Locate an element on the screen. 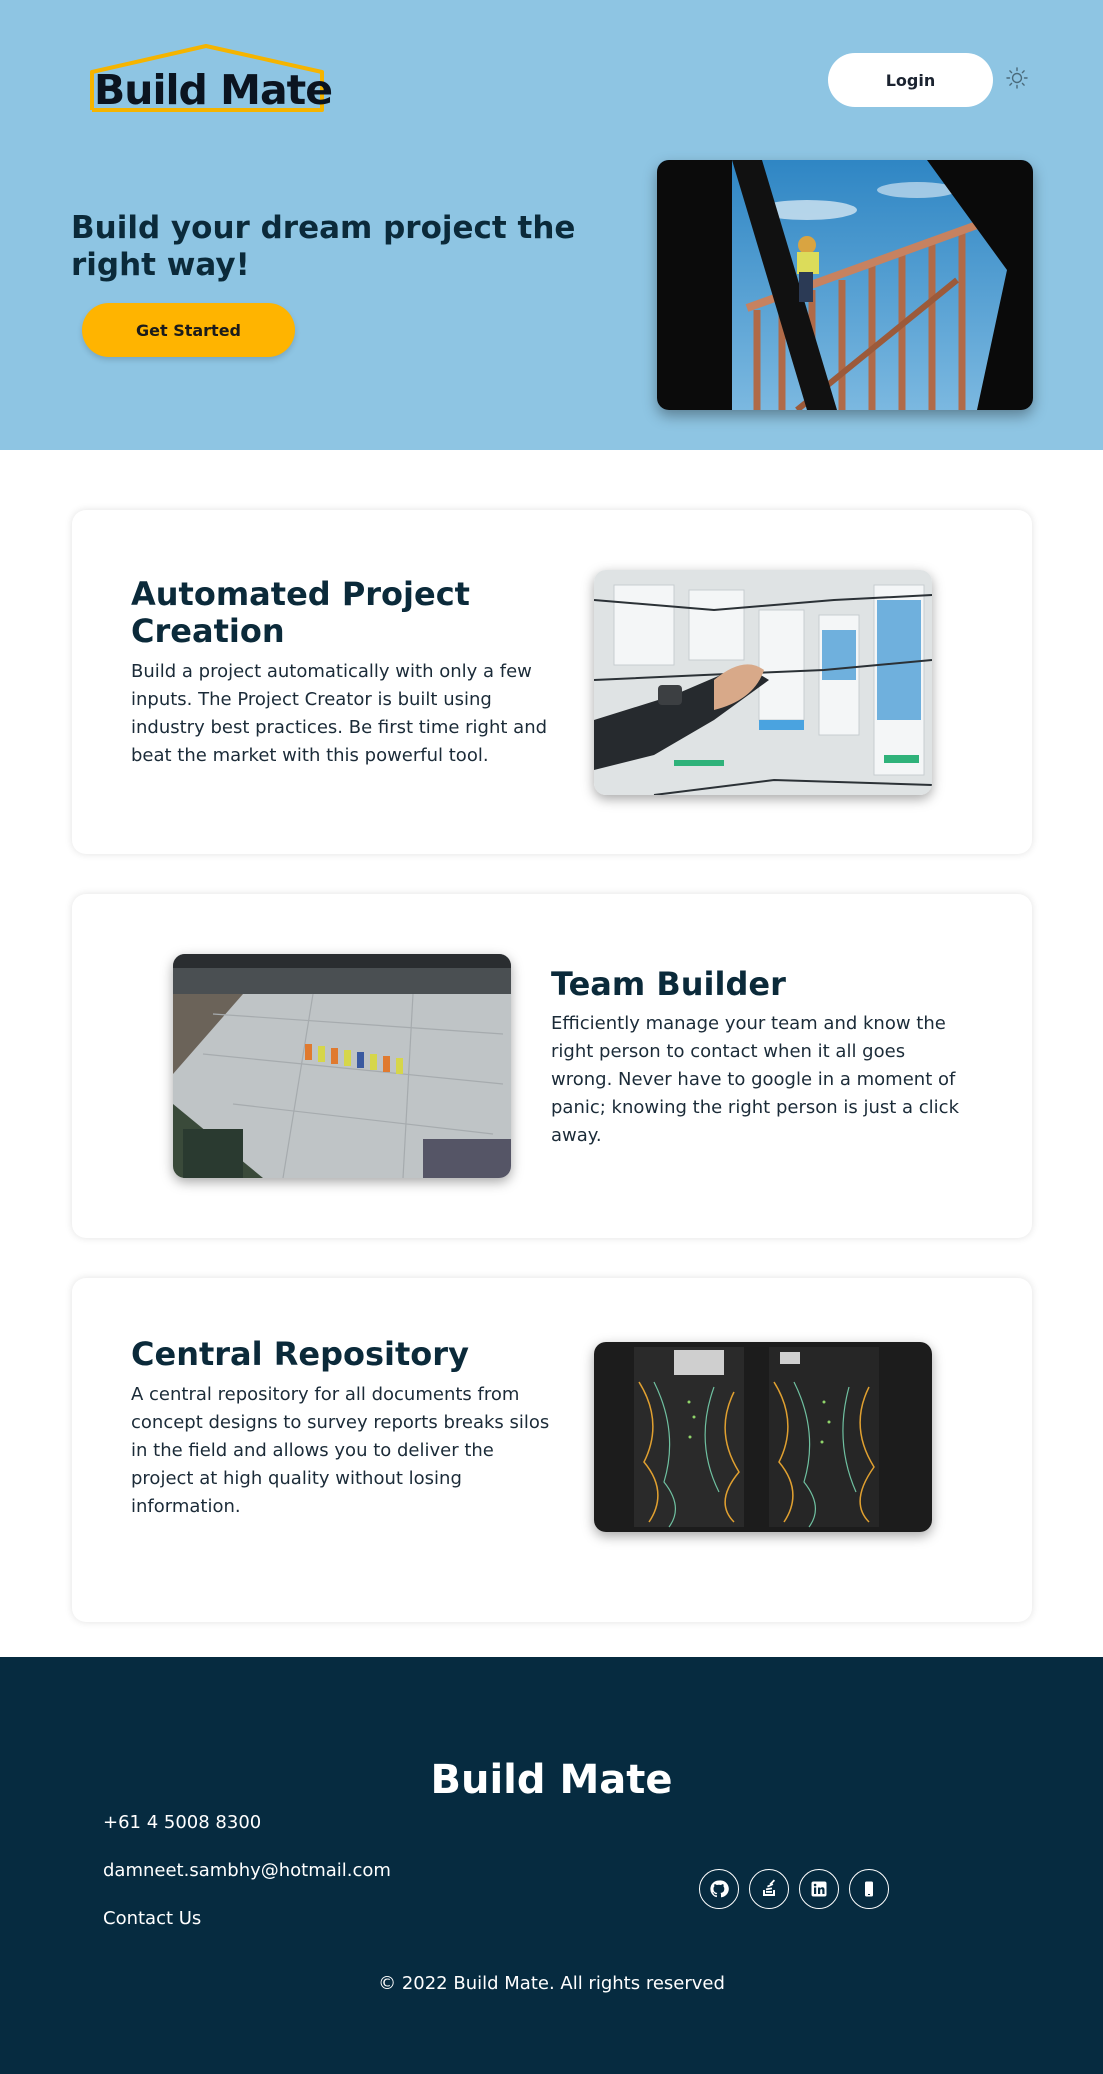  feature-title: Central Repository is located at coordinates (300, 1354).